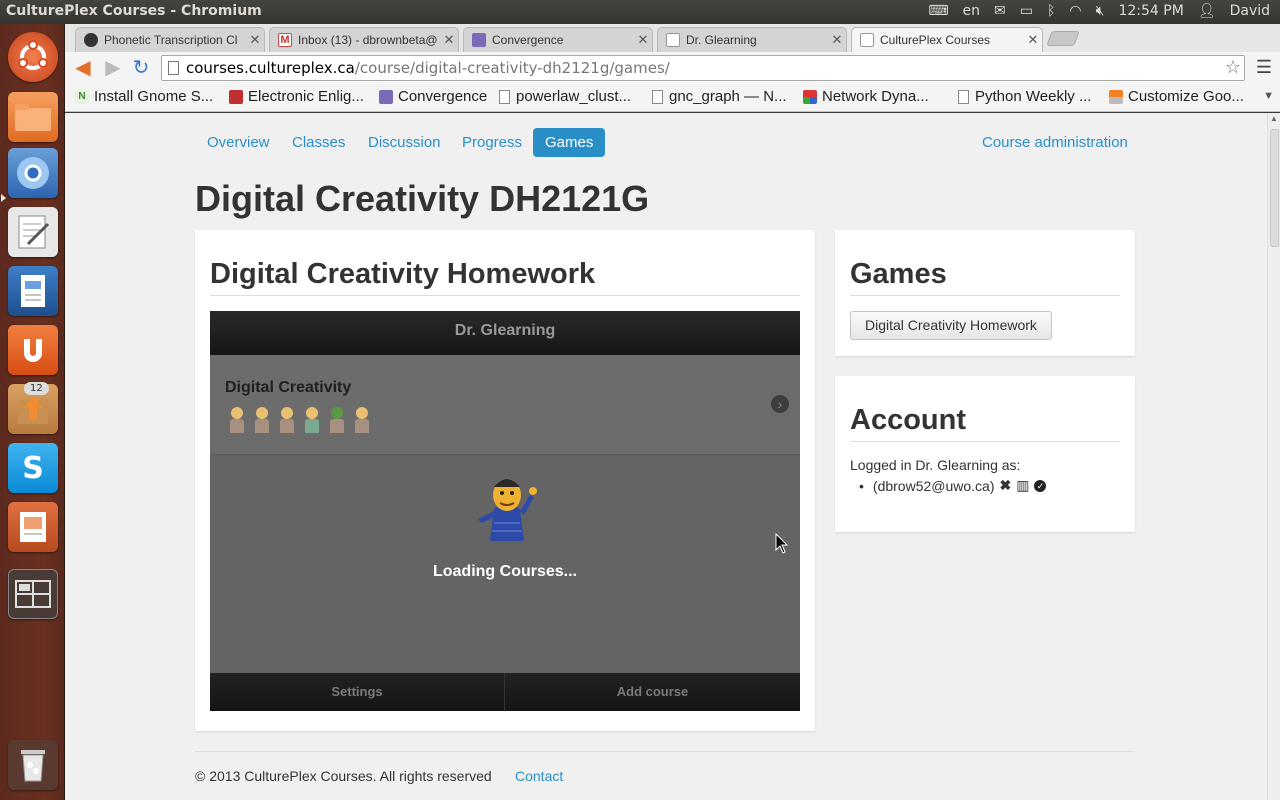  Describe the element at coordinates (83, 68) in the screenshot. I see `back-arrow-icon: ◀` at that location.